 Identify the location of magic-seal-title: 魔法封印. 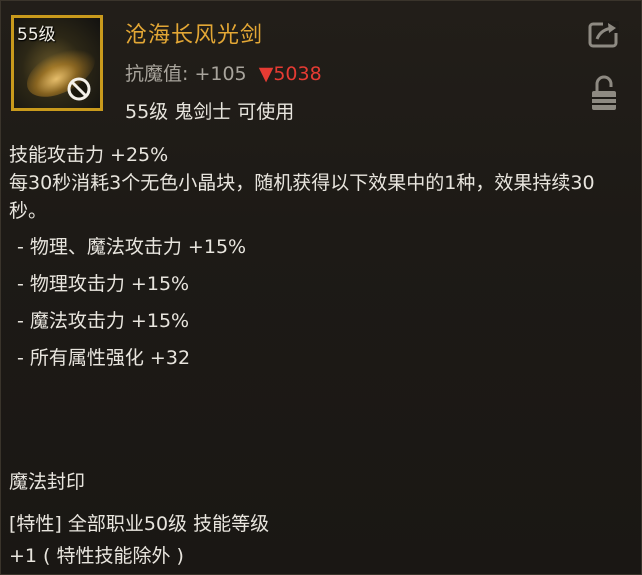
(47, 482).